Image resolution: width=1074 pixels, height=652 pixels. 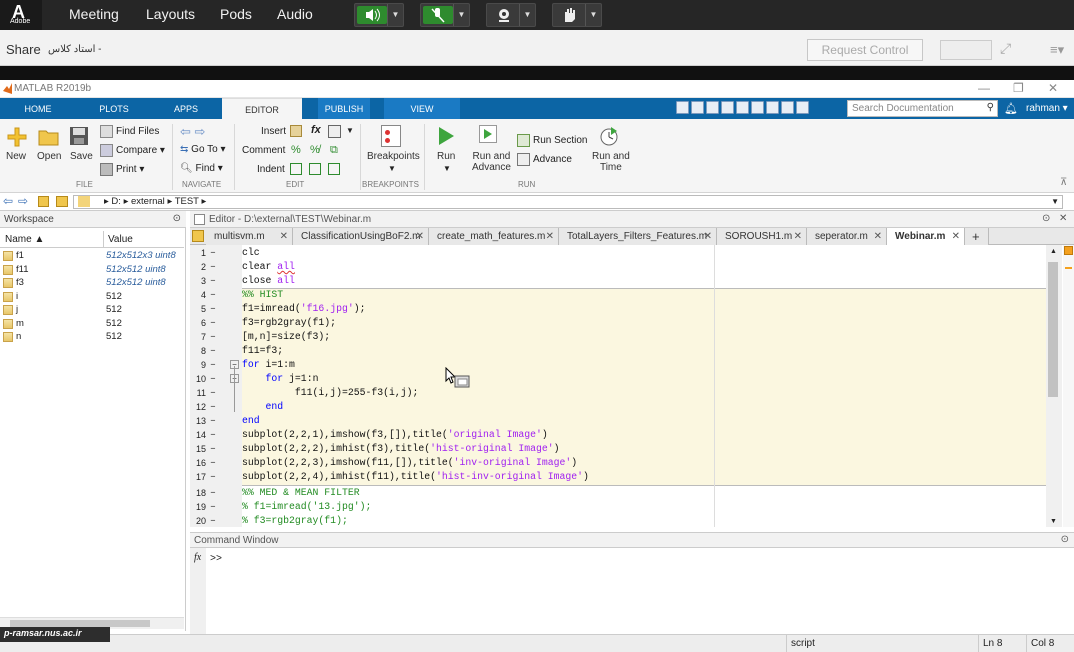 What do you see at coordinates (92, 337) in the screenshot?
I see `workspace-row: n 512` at bounding box center [92, 337].